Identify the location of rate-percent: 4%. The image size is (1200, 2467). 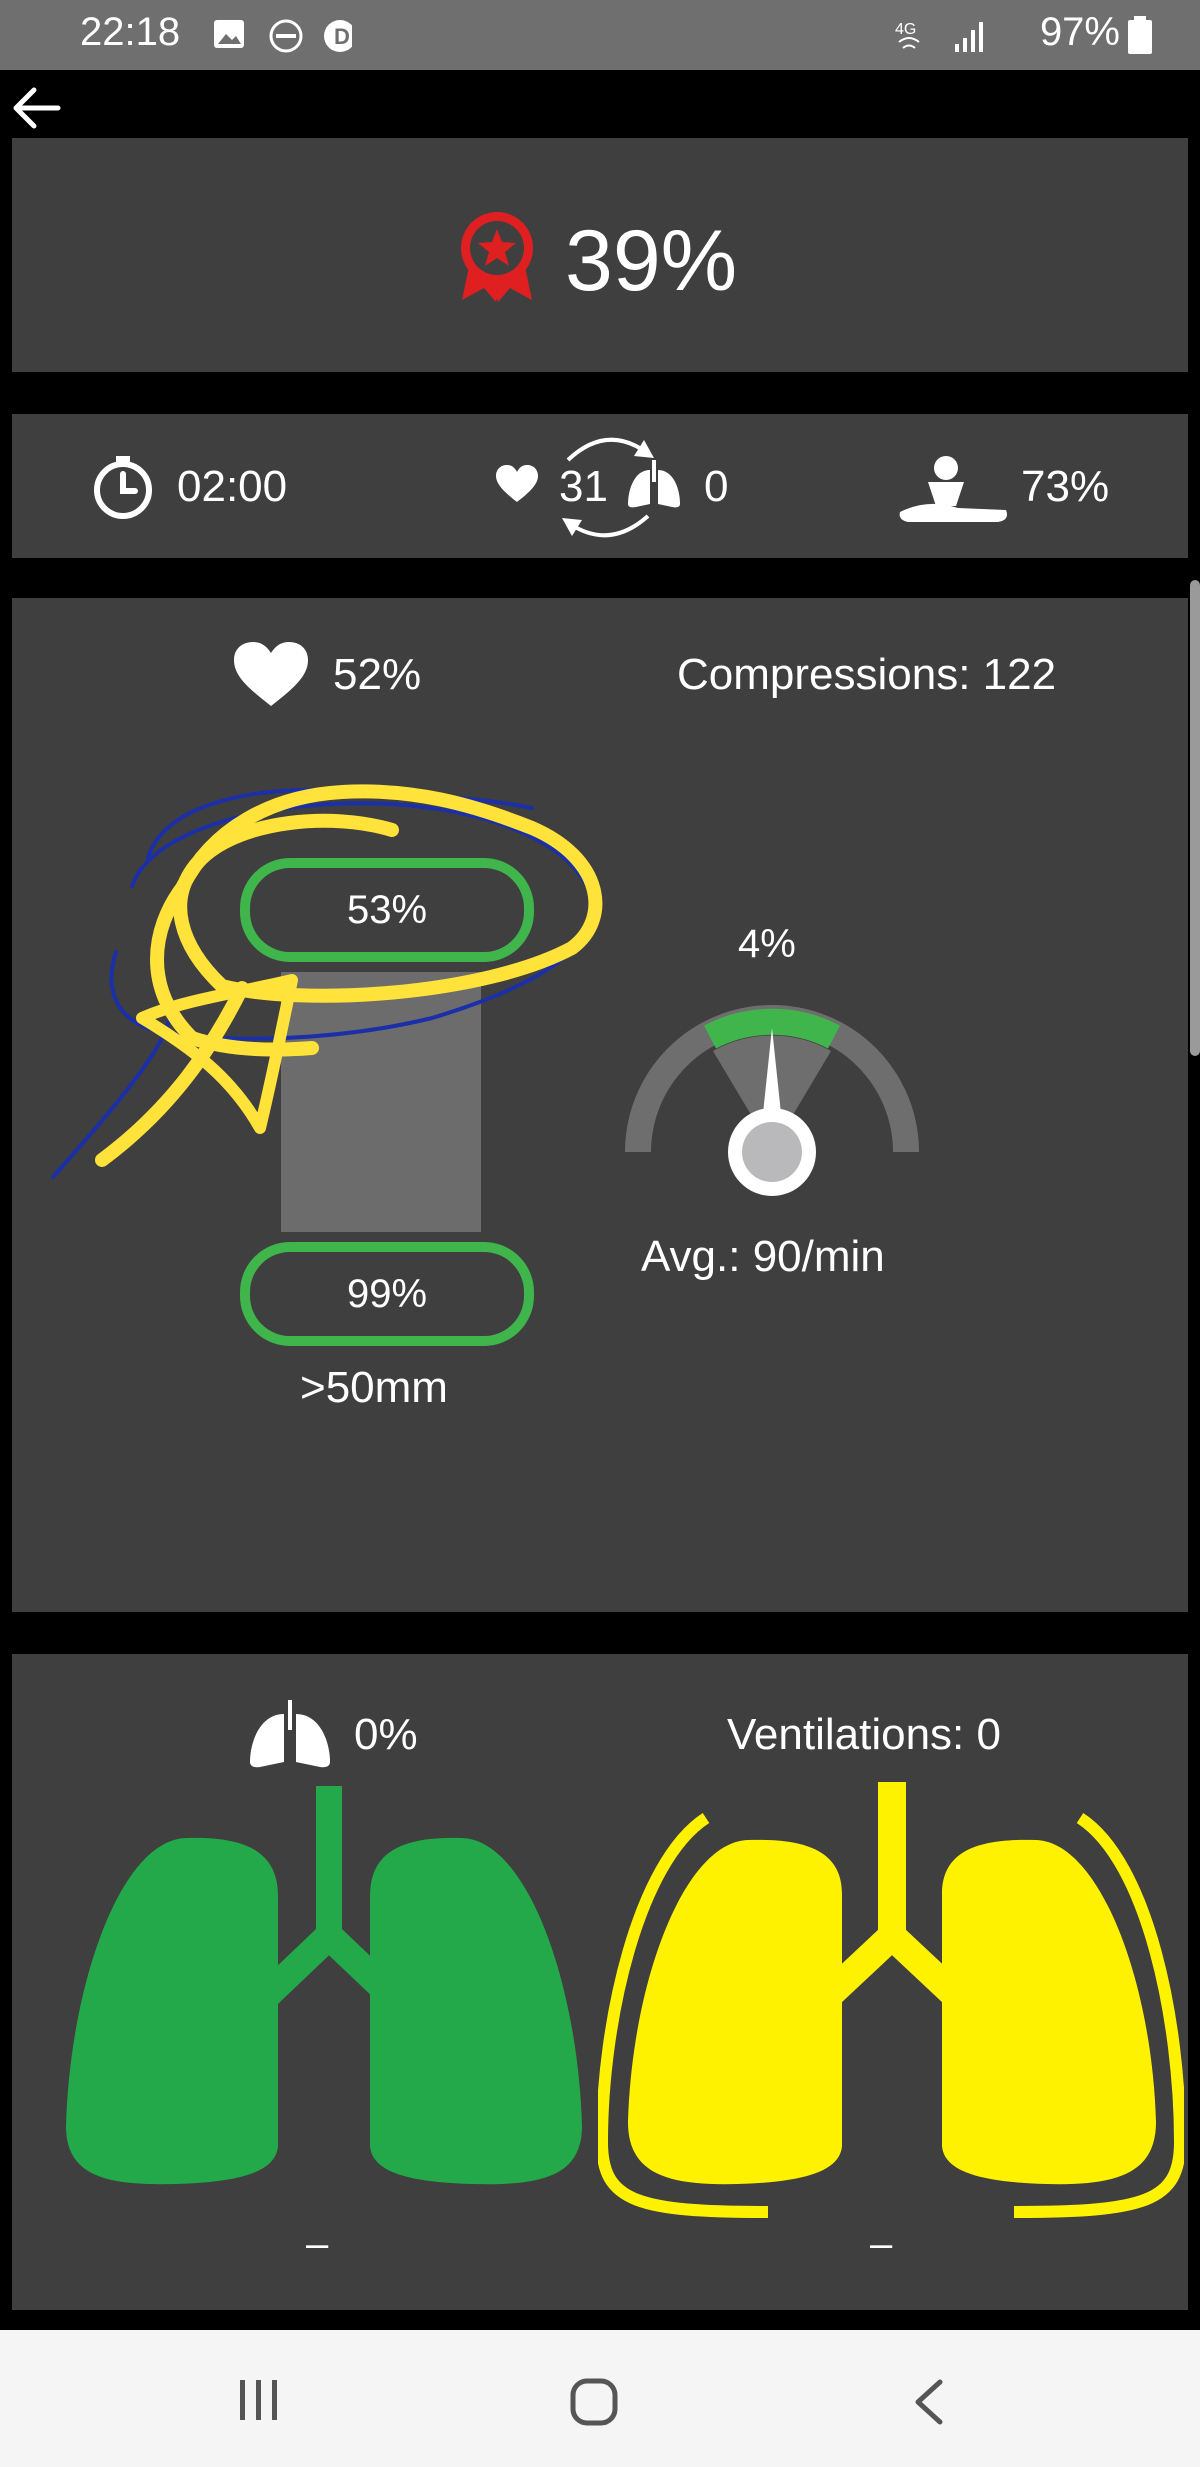
(767, 944).